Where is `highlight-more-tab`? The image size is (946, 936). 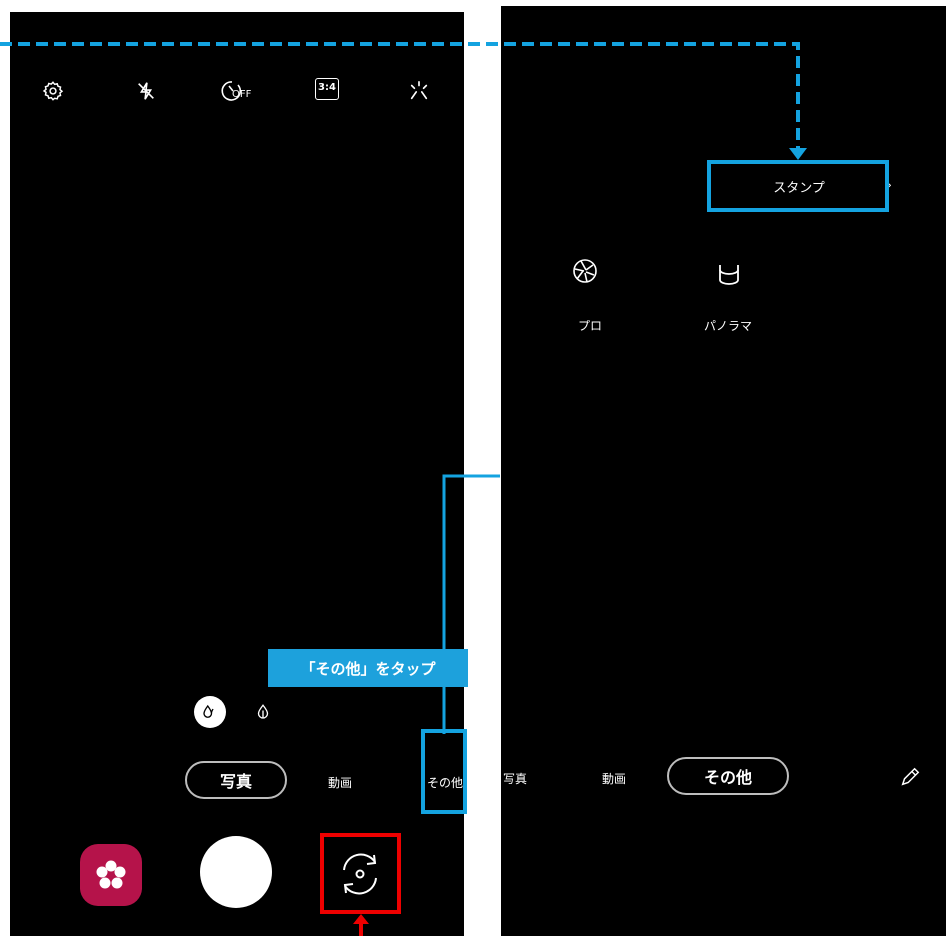 highlight-more-tab is located at coordinates (444, 771).